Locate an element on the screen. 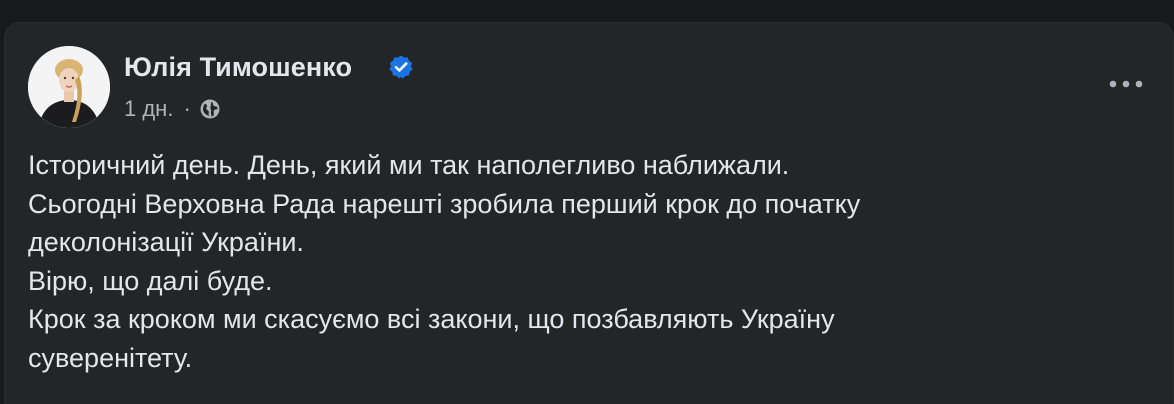 The image size is (1174, 404). more-horizontal-icon is located at coordinates (1126, 84).